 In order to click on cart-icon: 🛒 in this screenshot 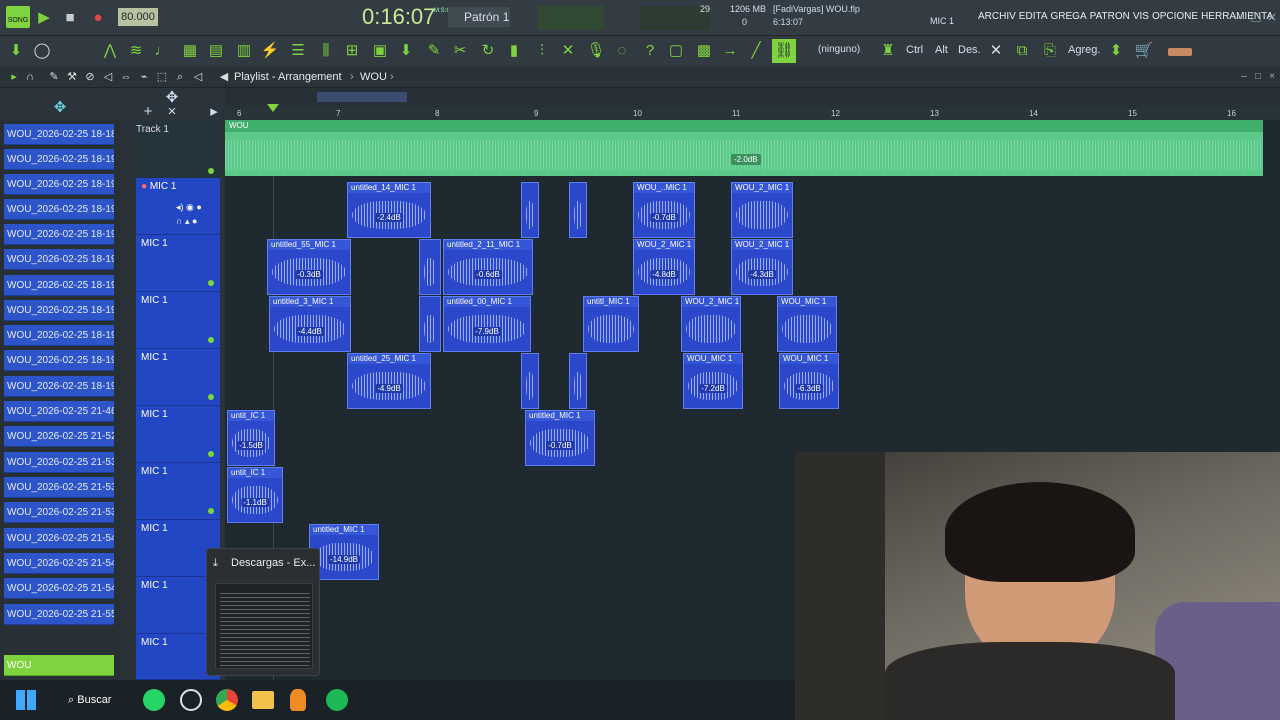, I will do `click(1144, 51)`.